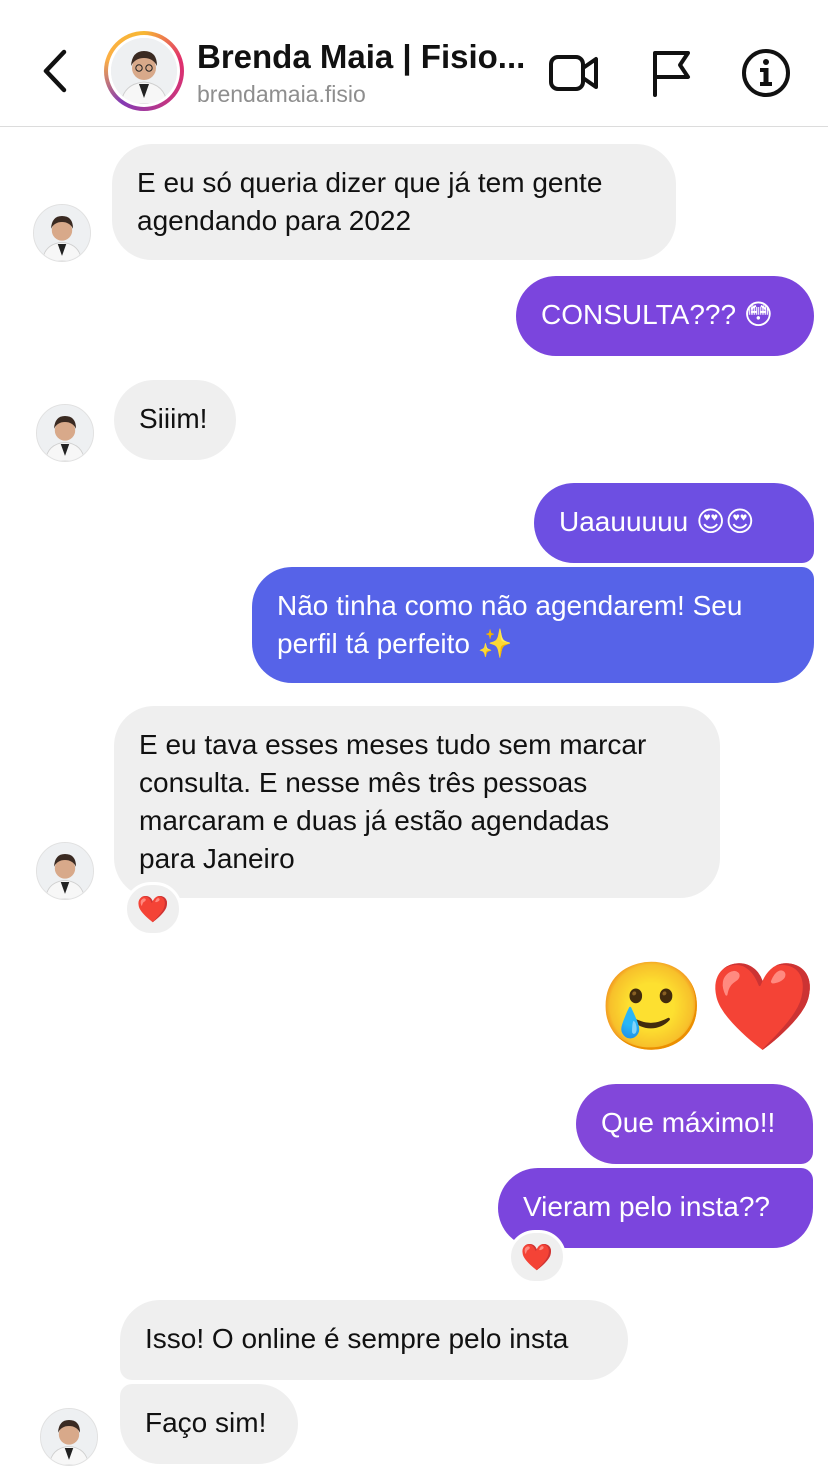  I want to click on outgoing-message: Uaauuuuu 😍😍, so click(674, 523).